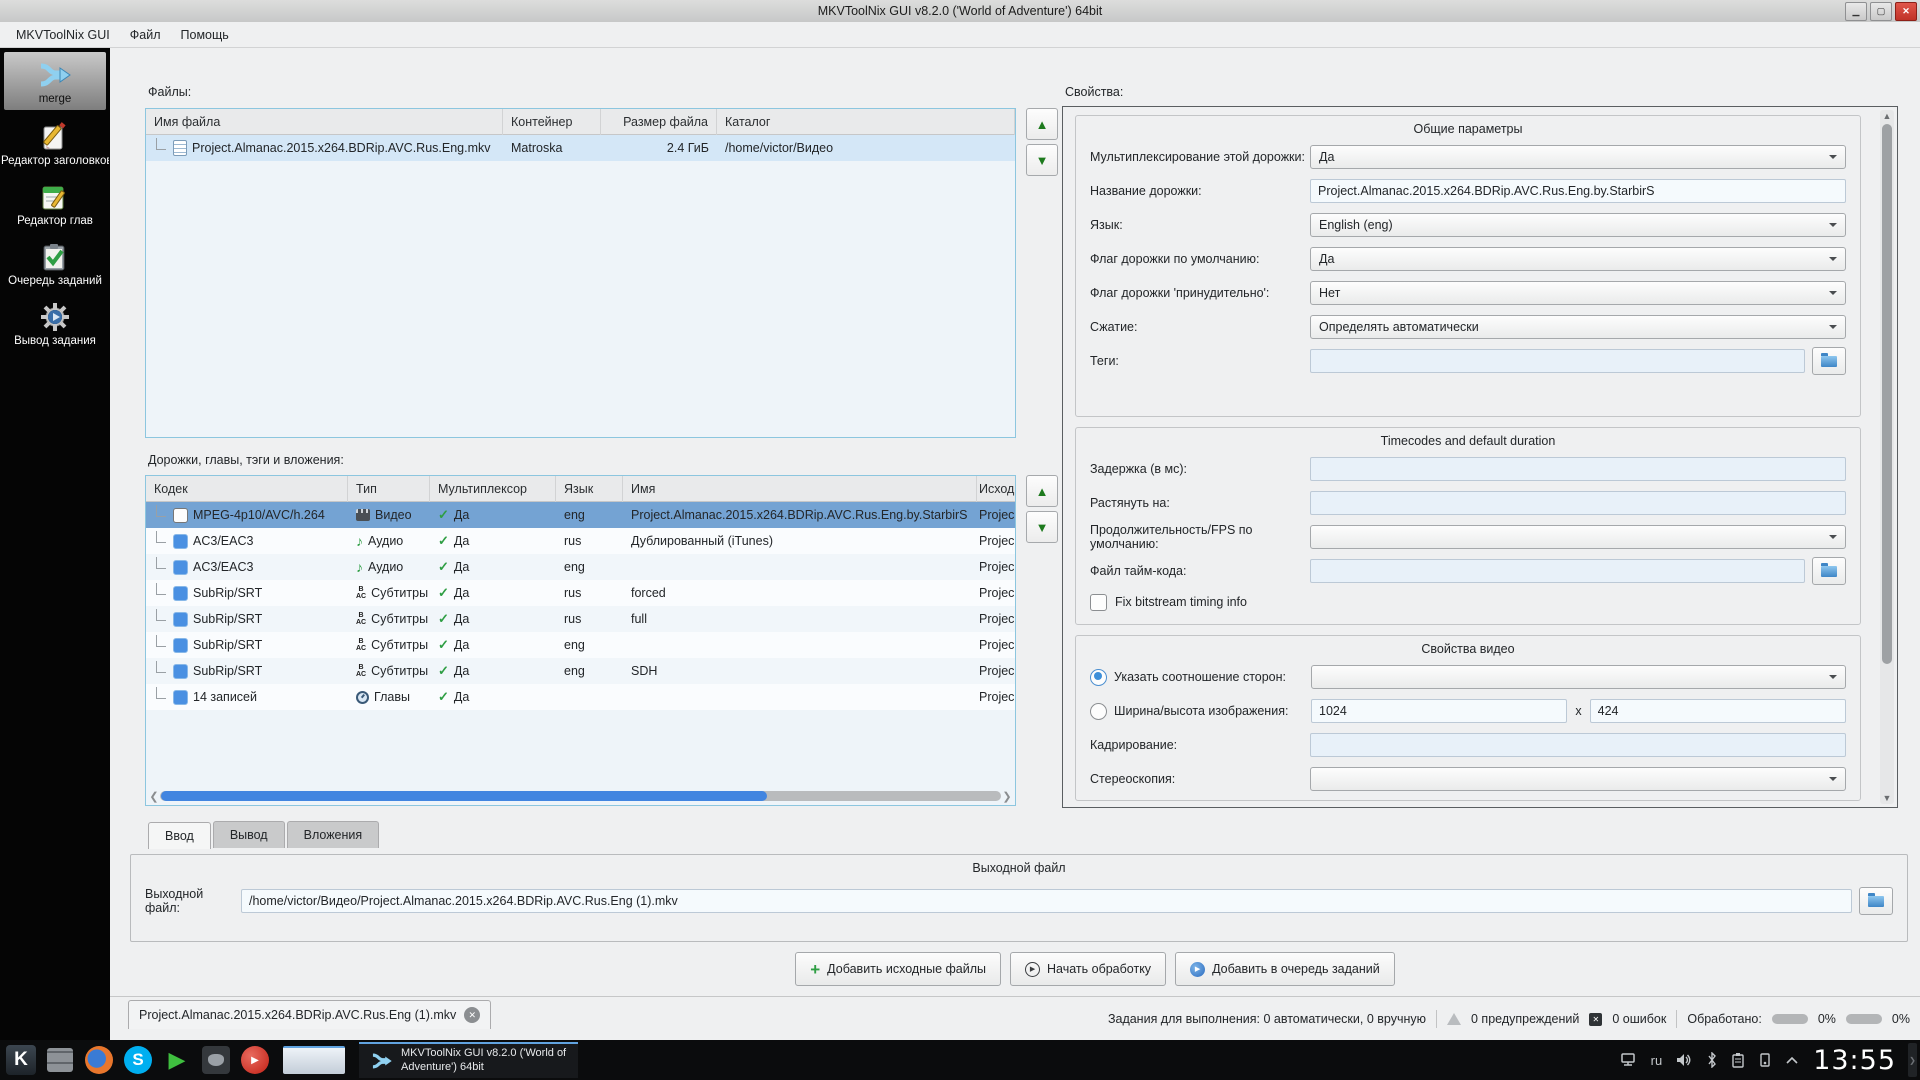  Describe the element at coordinates (1042, 491) in the screenshot. I see `tracks-move-up-button: ▲` at that location.